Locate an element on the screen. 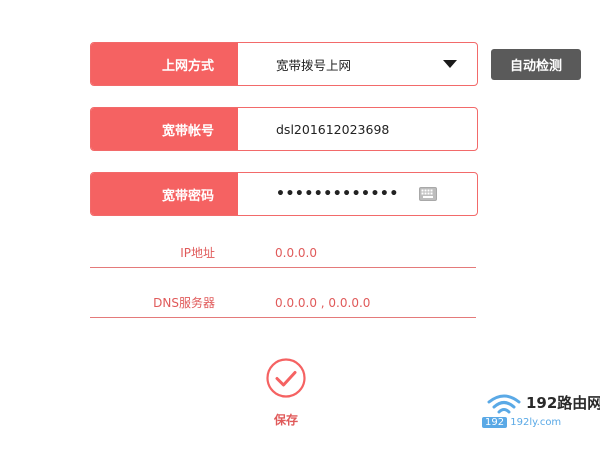  dns-server-value: 0.0.0.0 , 0.0.0.0 is located at coordinates (323, 302).